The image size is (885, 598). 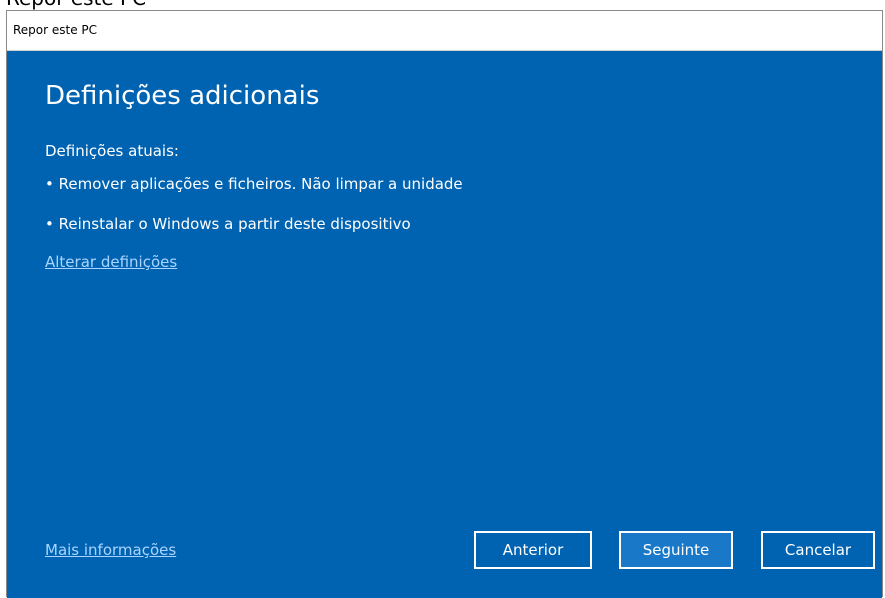 I want to click on background-window-title: Repor este PC, so click(x=76, y=5).